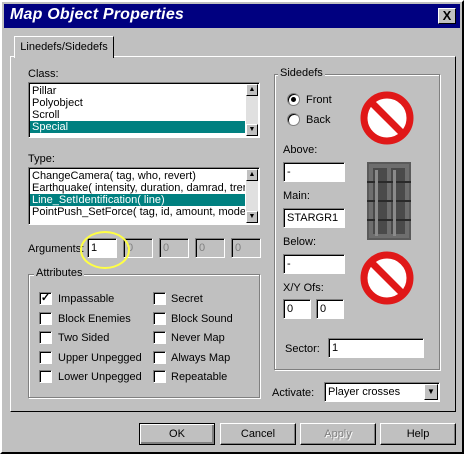  What do you see at coordinates (232, 16) in the screenshot?
I see `title-bar: Map Object Properties X` at bounding box center [232, 16].